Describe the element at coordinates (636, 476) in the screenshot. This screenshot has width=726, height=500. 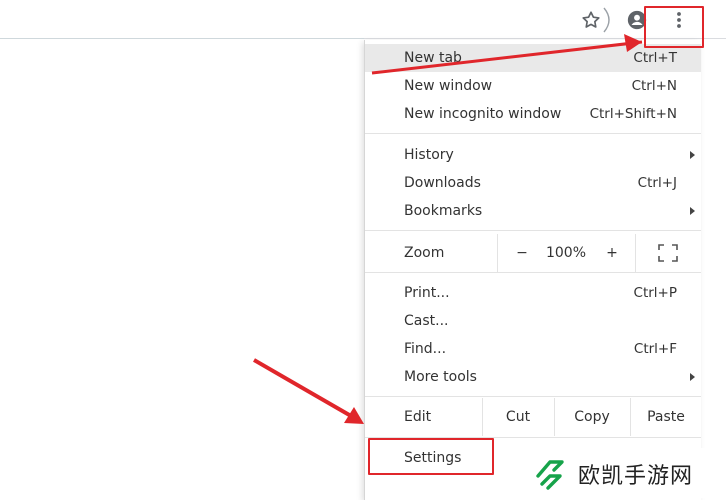
I see `watermark-text: 欧凯手游网` at that location.